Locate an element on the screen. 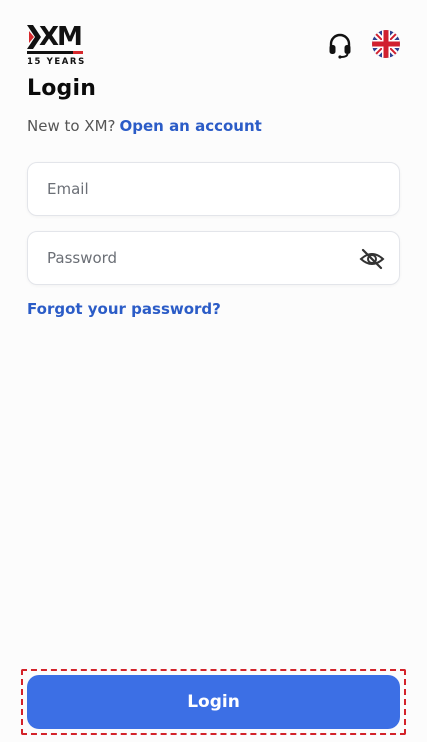 This screenshot has width=427, height=742. logo-chevron-icon is located at coordinates (34, 37).